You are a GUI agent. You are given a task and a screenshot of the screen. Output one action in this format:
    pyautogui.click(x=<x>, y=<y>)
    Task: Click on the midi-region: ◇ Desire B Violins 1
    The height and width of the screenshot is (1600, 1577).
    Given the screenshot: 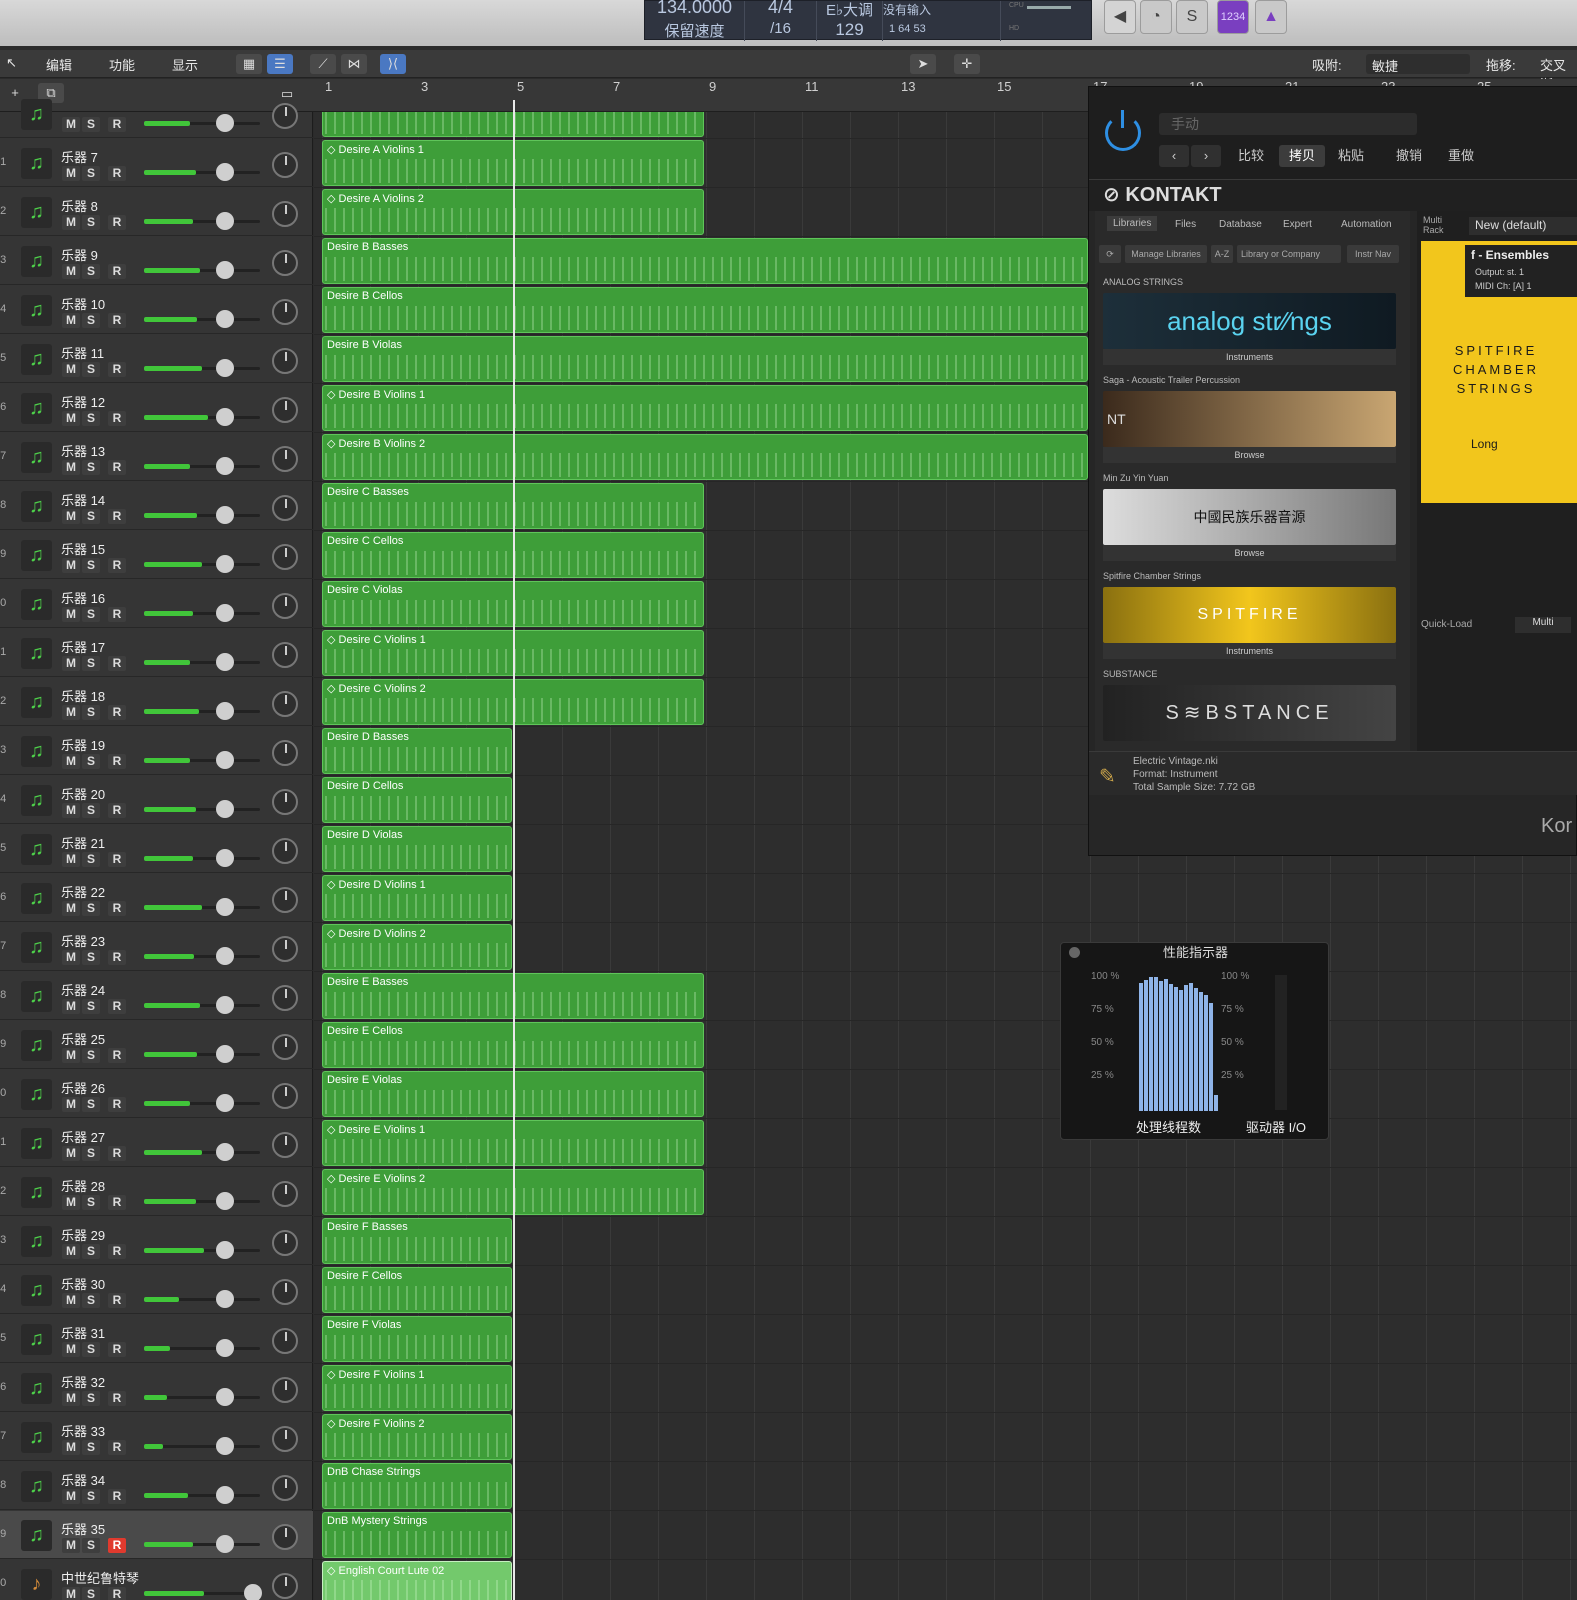 What is the action you would take?
    pyautogui.click(x=705, y=408)
    